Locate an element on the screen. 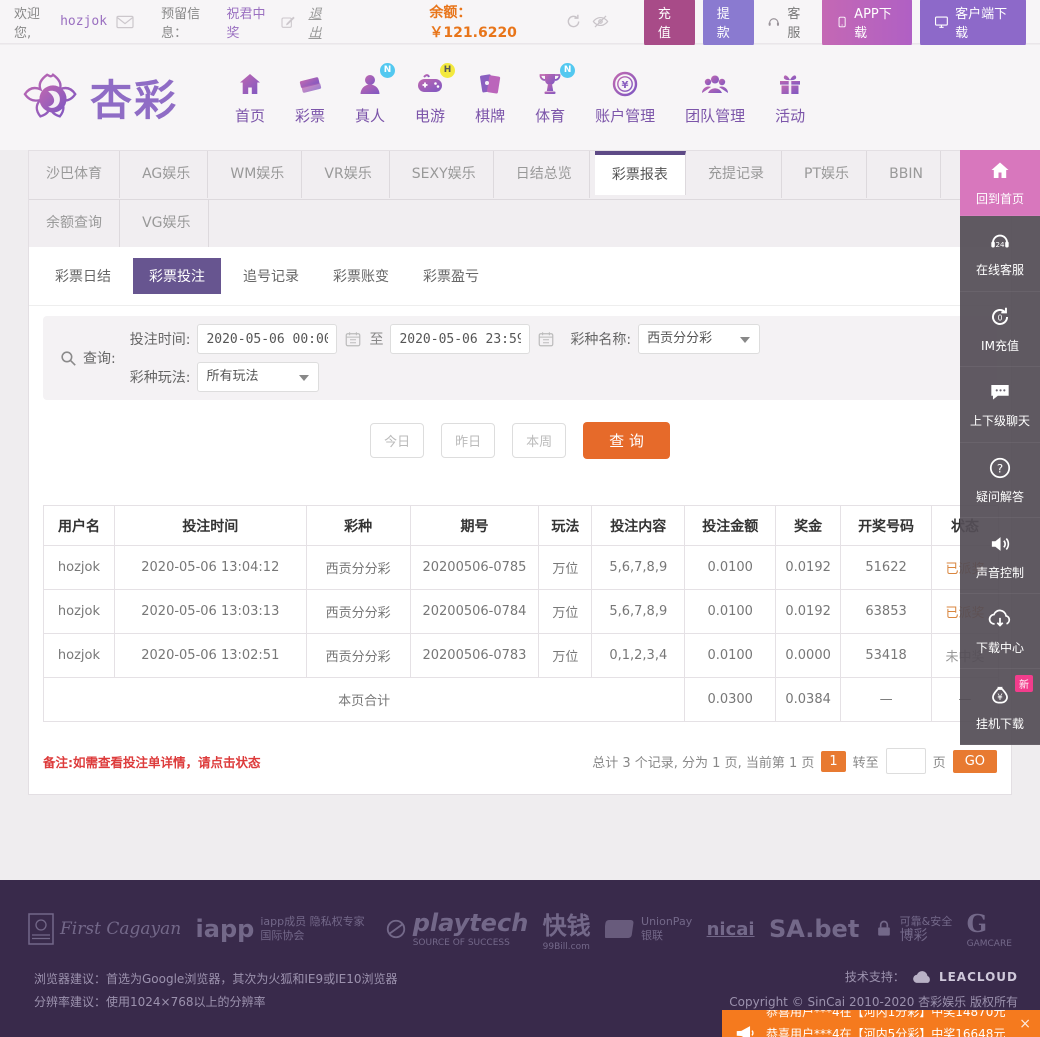 This screenshot has width=1040, height=1037. hide-balance-icon is located at coordinates (600, 21).